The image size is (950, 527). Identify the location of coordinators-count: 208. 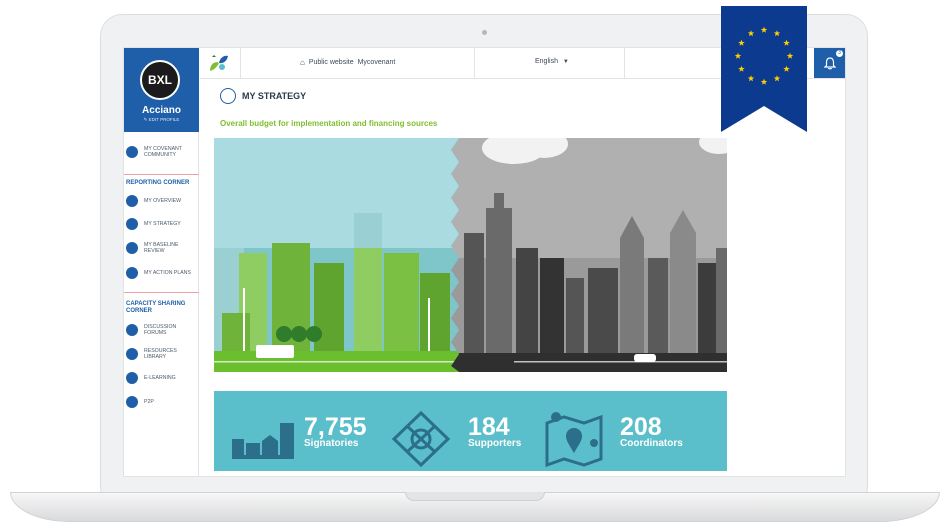
(641, 427).